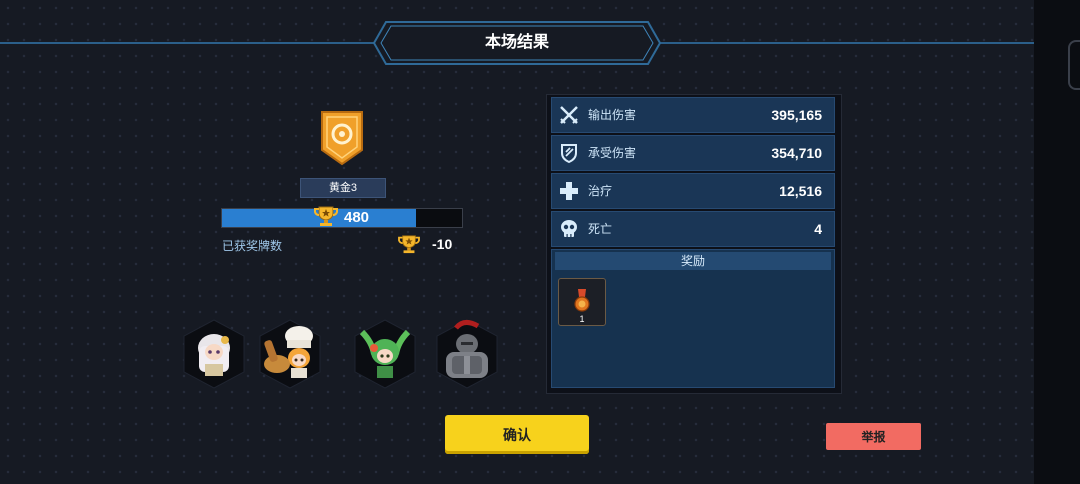  I want to click on reward-item: 1, so click(582, 302).